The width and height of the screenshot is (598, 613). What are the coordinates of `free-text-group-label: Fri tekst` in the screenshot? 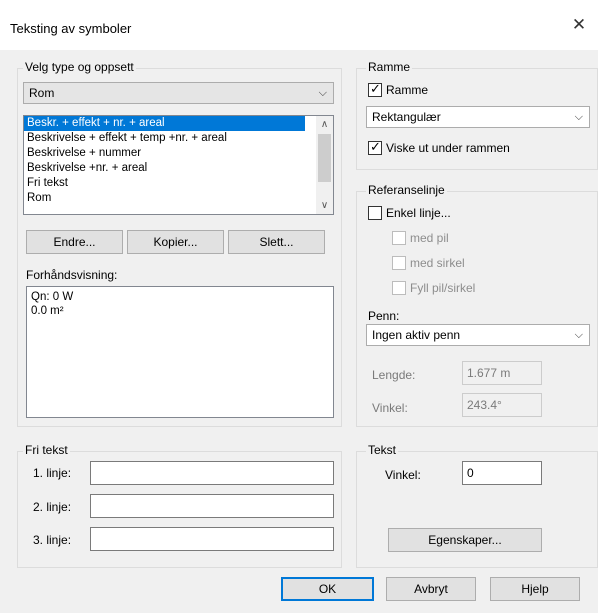 It's located at (46, 450).